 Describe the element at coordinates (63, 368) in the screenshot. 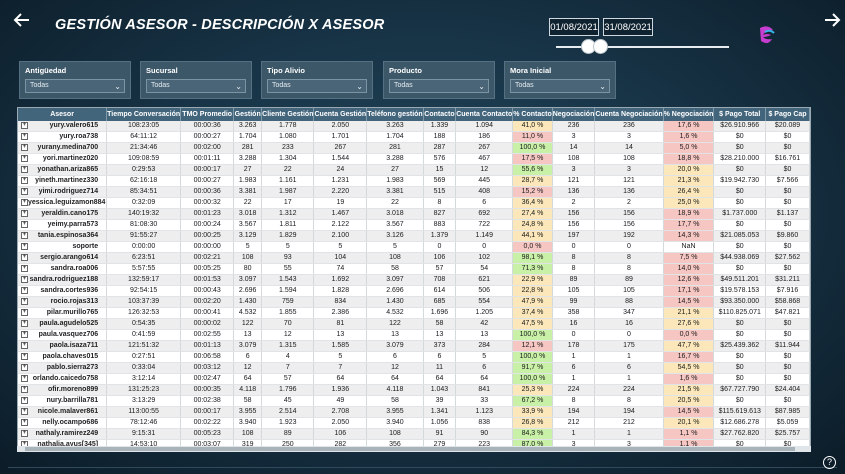

I see `asesor-name-cell: + pablo.sierra273` at that location.